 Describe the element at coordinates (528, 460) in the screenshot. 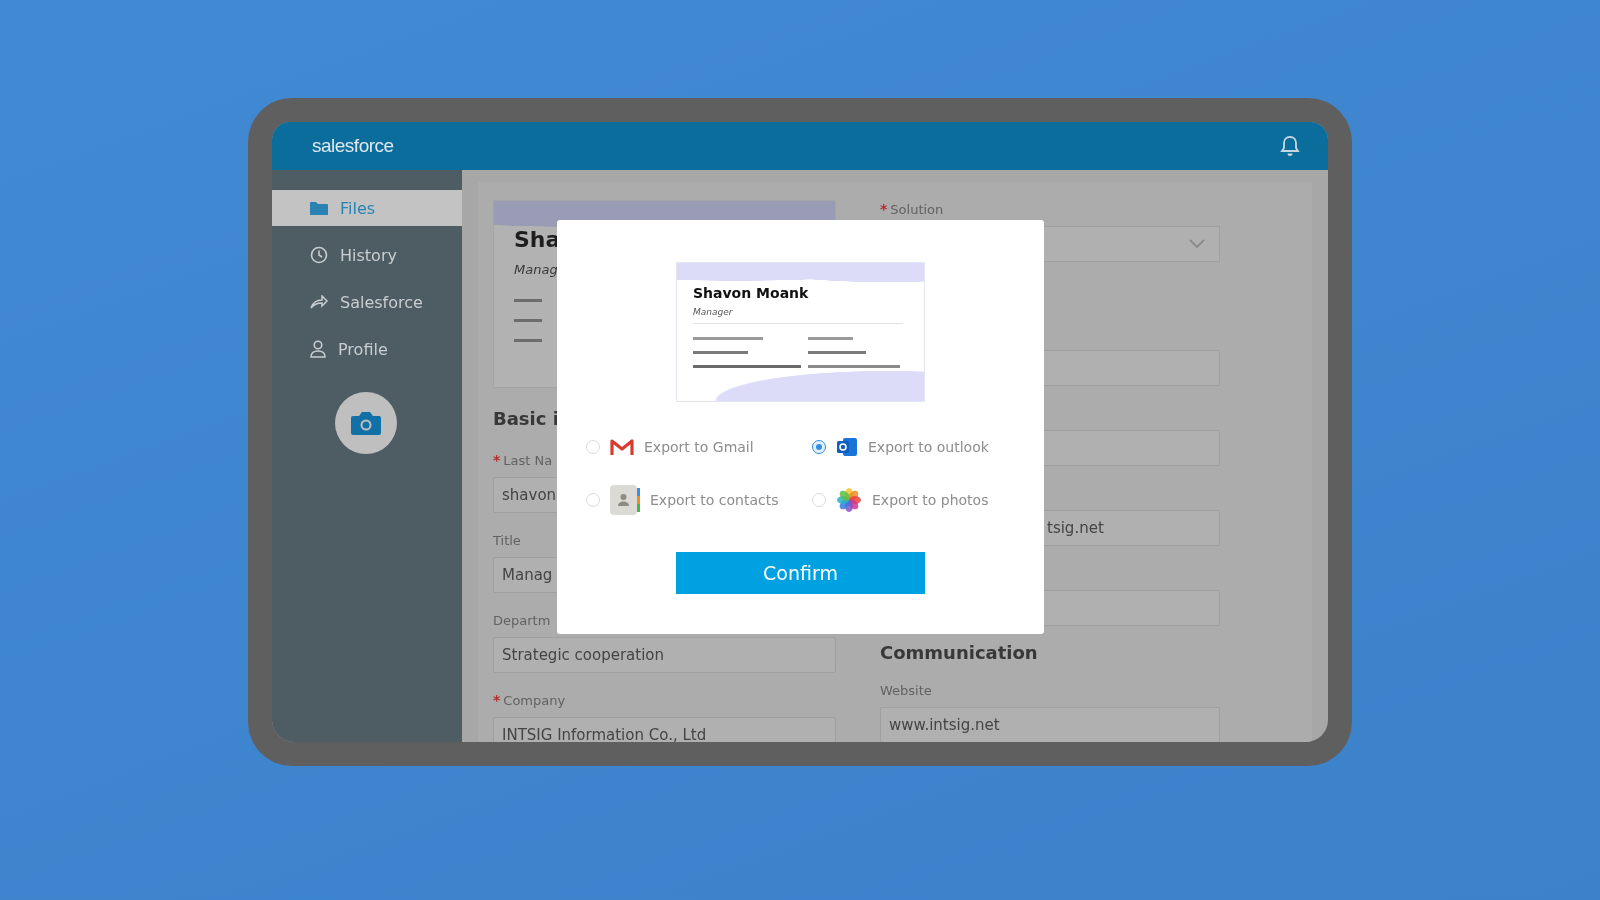

I see `field-label: Last Na` at that location.